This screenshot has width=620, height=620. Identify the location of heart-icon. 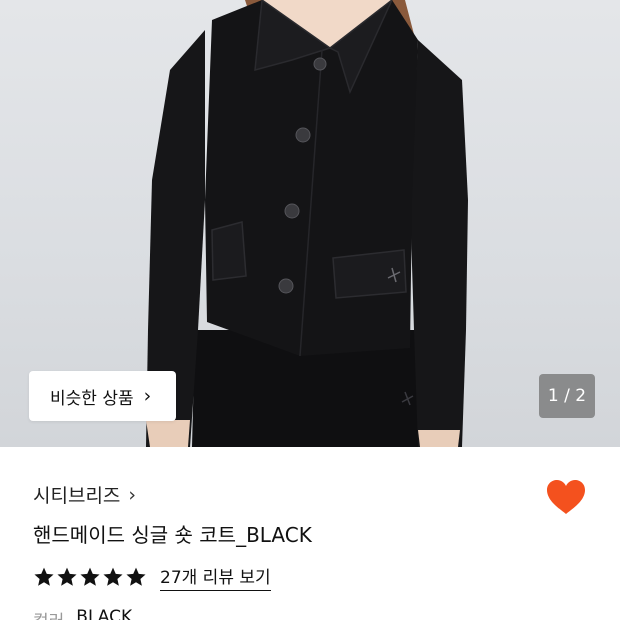
(566, 497).